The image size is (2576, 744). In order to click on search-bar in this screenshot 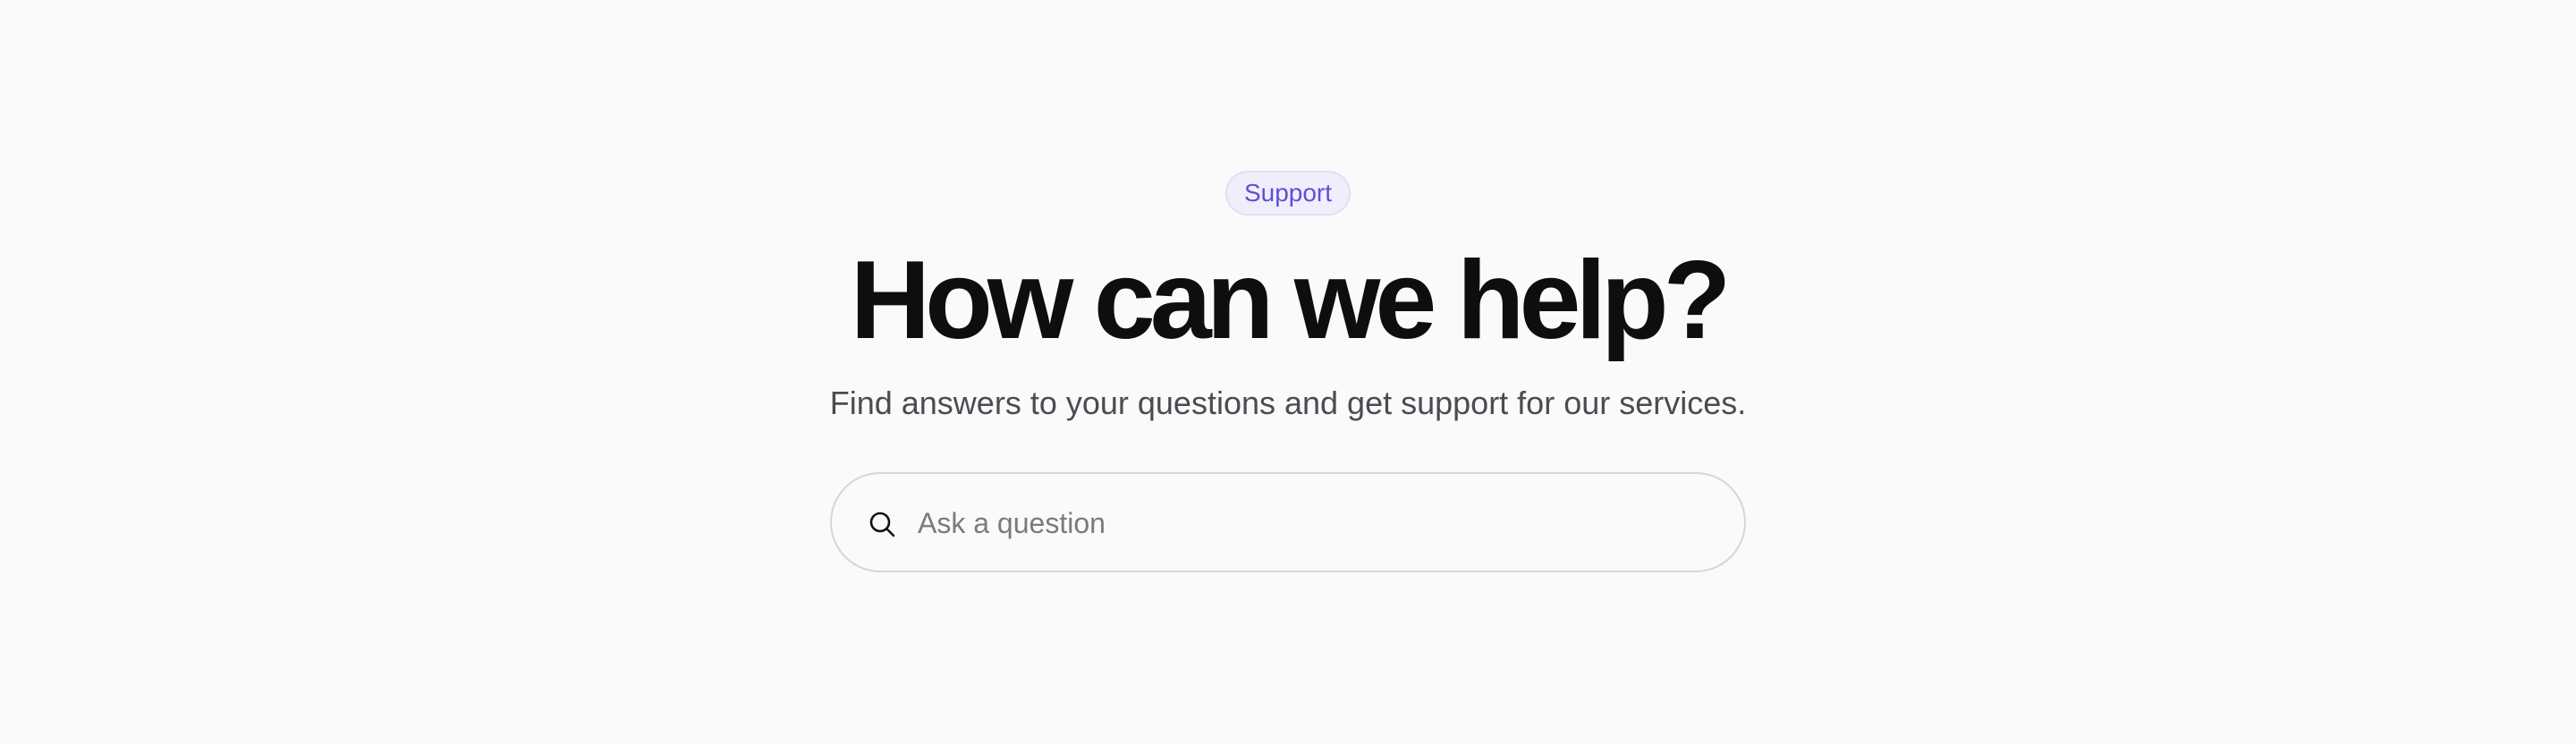, I will do `click(1288, 522)`.